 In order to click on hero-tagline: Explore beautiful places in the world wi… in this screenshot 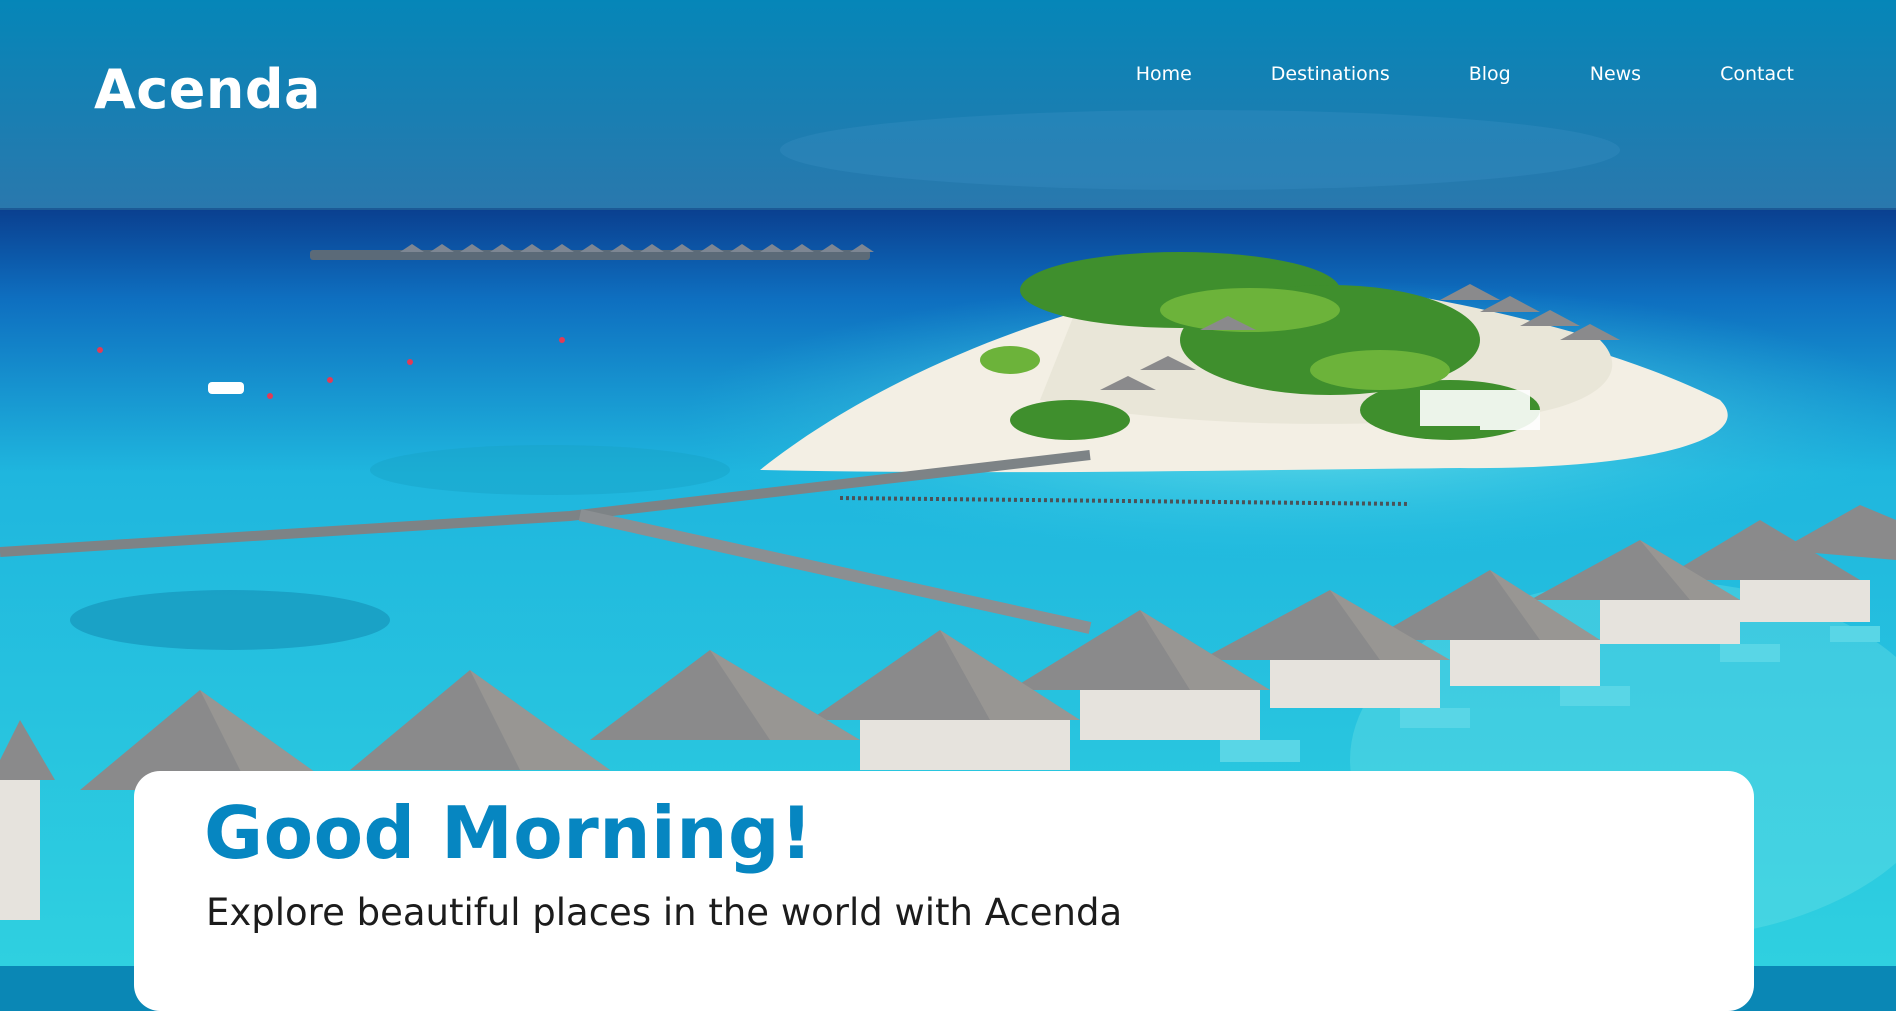, I will do `click(664, 912)`.